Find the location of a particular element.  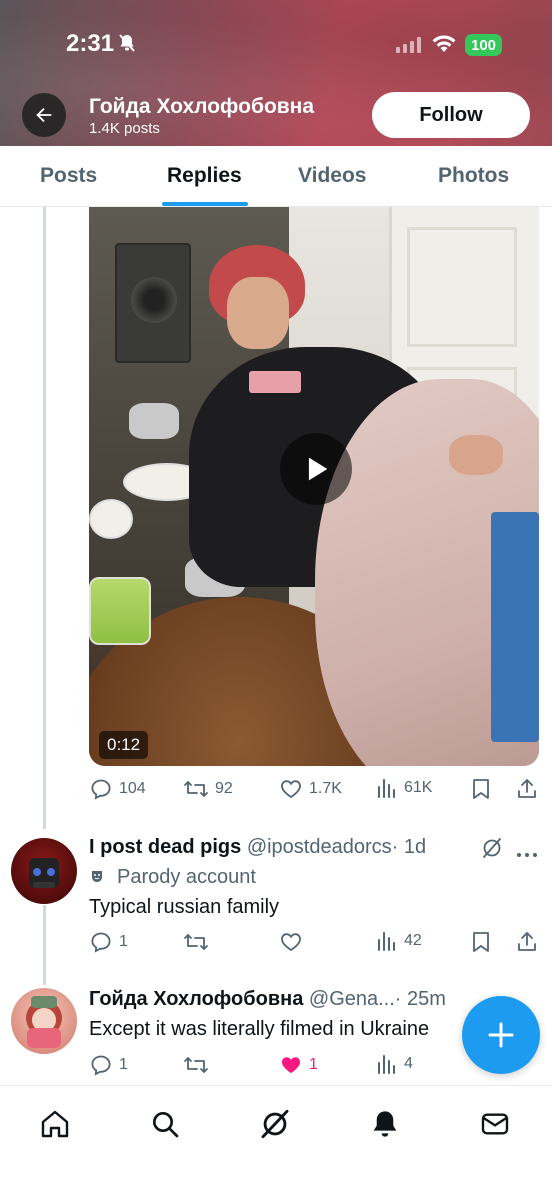

views-button: 61K is located at coordinates (404, 788).